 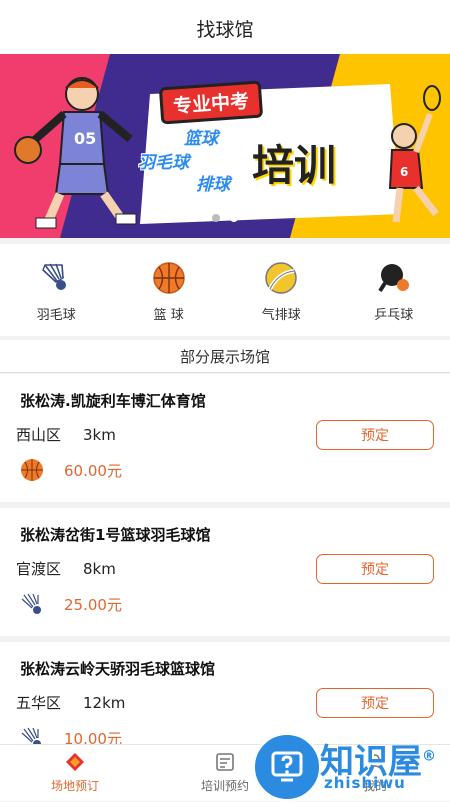 I want to click on venue-district: 五华区, so click(x=38, y=703).